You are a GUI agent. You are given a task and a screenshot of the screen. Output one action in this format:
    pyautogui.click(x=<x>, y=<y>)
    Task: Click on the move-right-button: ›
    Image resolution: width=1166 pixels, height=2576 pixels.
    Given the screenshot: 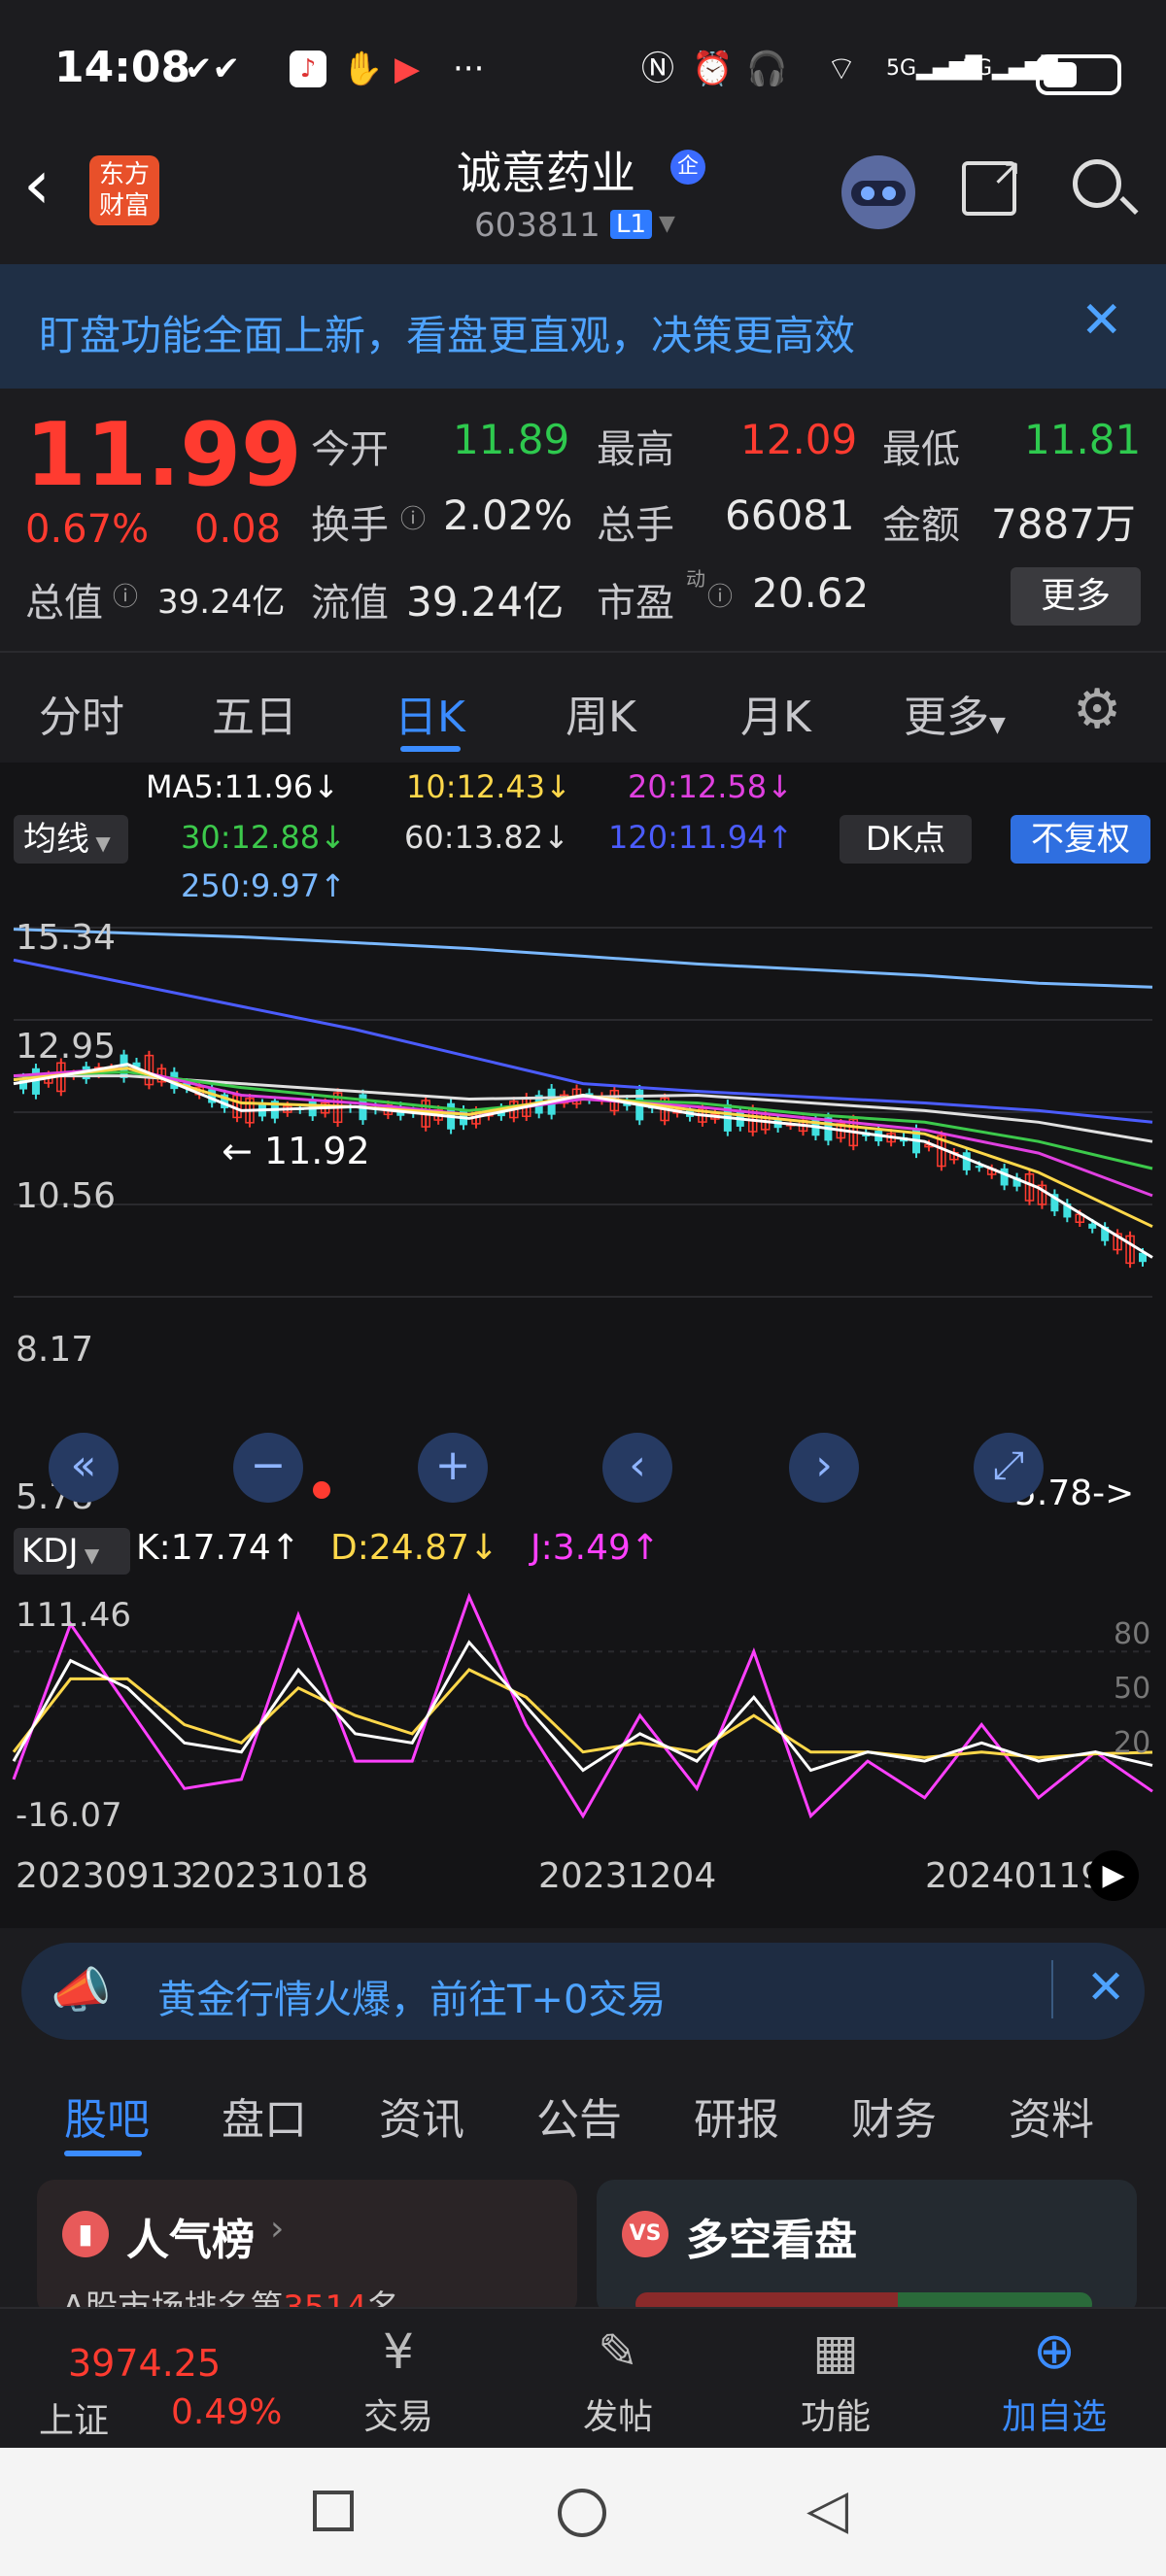 What is the action you would take?
    pyautogui.click(x=824, y=1468)
    